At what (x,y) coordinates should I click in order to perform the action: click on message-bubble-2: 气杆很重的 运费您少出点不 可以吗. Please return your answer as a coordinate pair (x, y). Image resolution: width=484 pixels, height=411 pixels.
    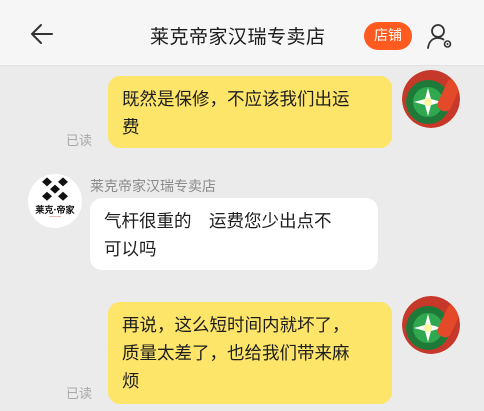
    Looking at the image, I should click on (234, 234).